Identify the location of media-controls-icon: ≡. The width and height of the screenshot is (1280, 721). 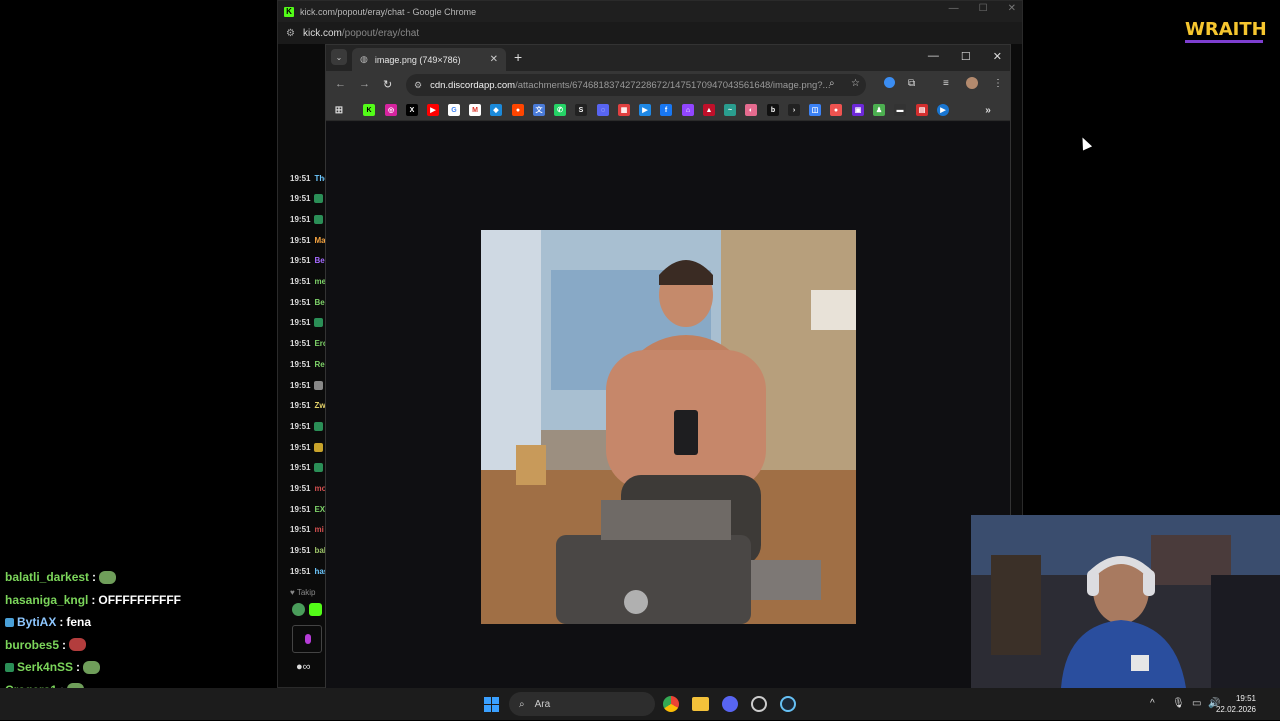
(946, 83).